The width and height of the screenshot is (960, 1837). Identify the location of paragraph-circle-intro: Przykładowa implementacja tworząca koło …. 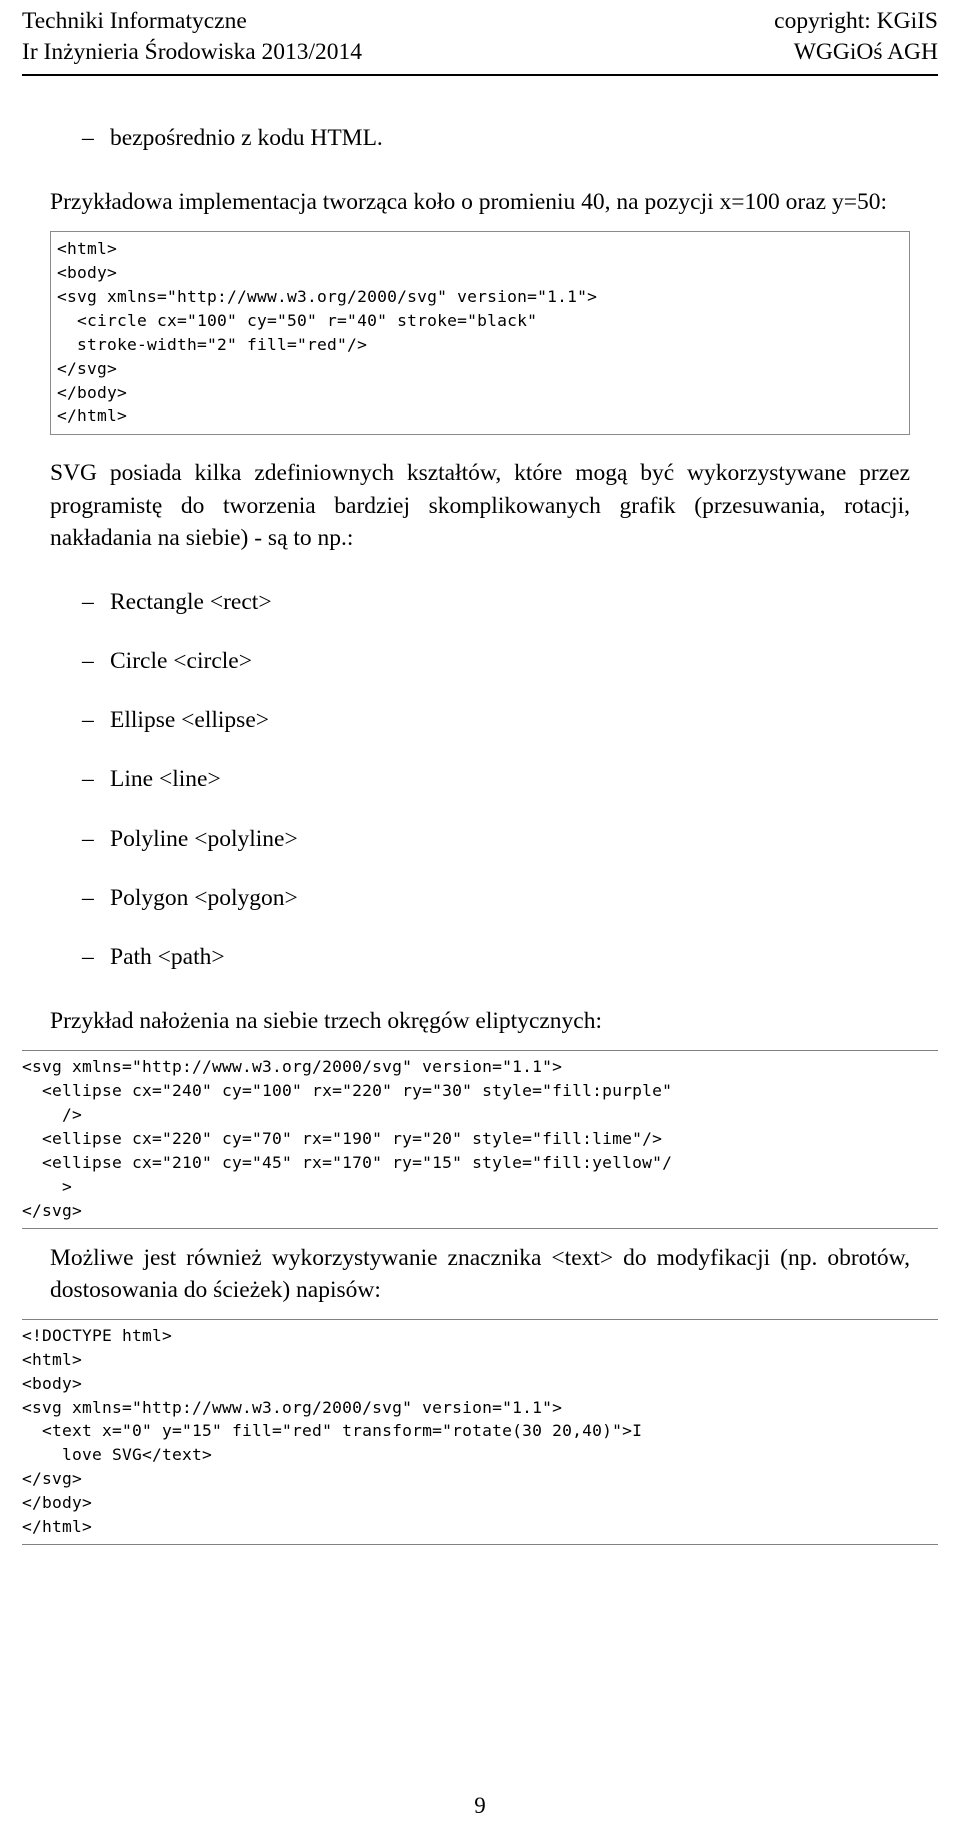
(469, 202).